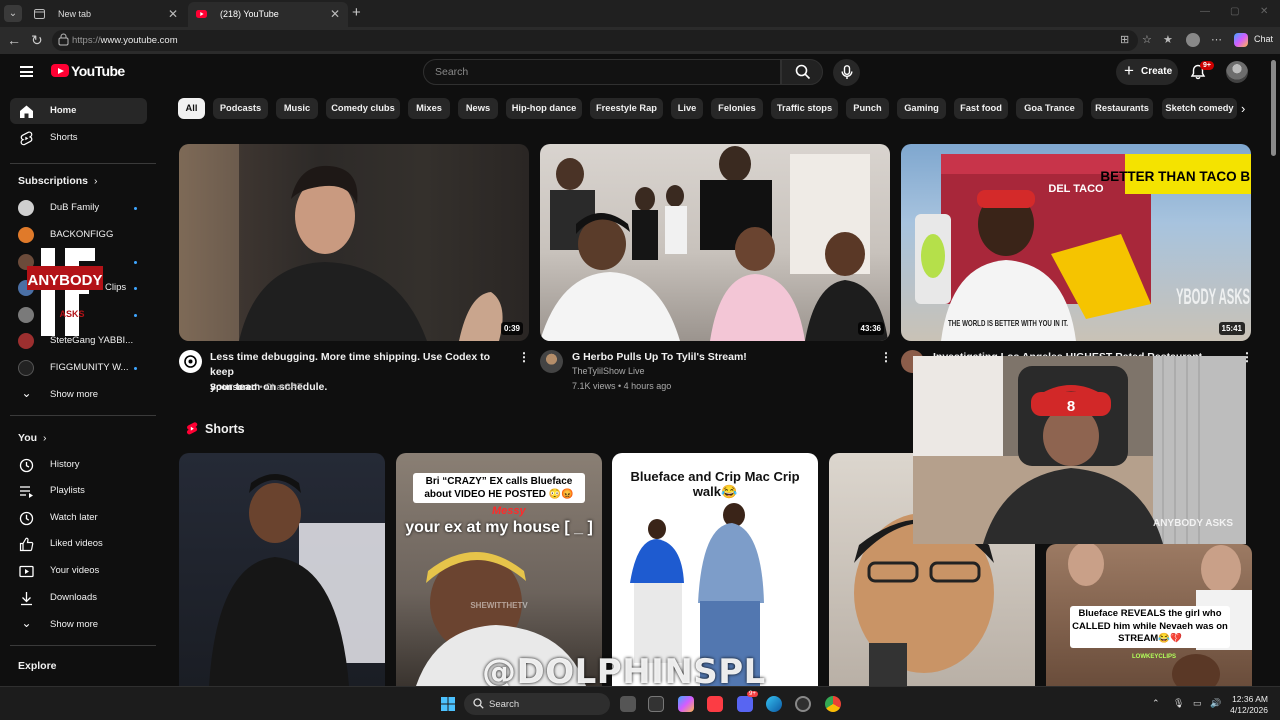 This screenshot has height=720, width=1280. What do you see at coordinates (686, 704) in the screenshot?
I see `copilot-app-icon` at bounding box center [686, 704].